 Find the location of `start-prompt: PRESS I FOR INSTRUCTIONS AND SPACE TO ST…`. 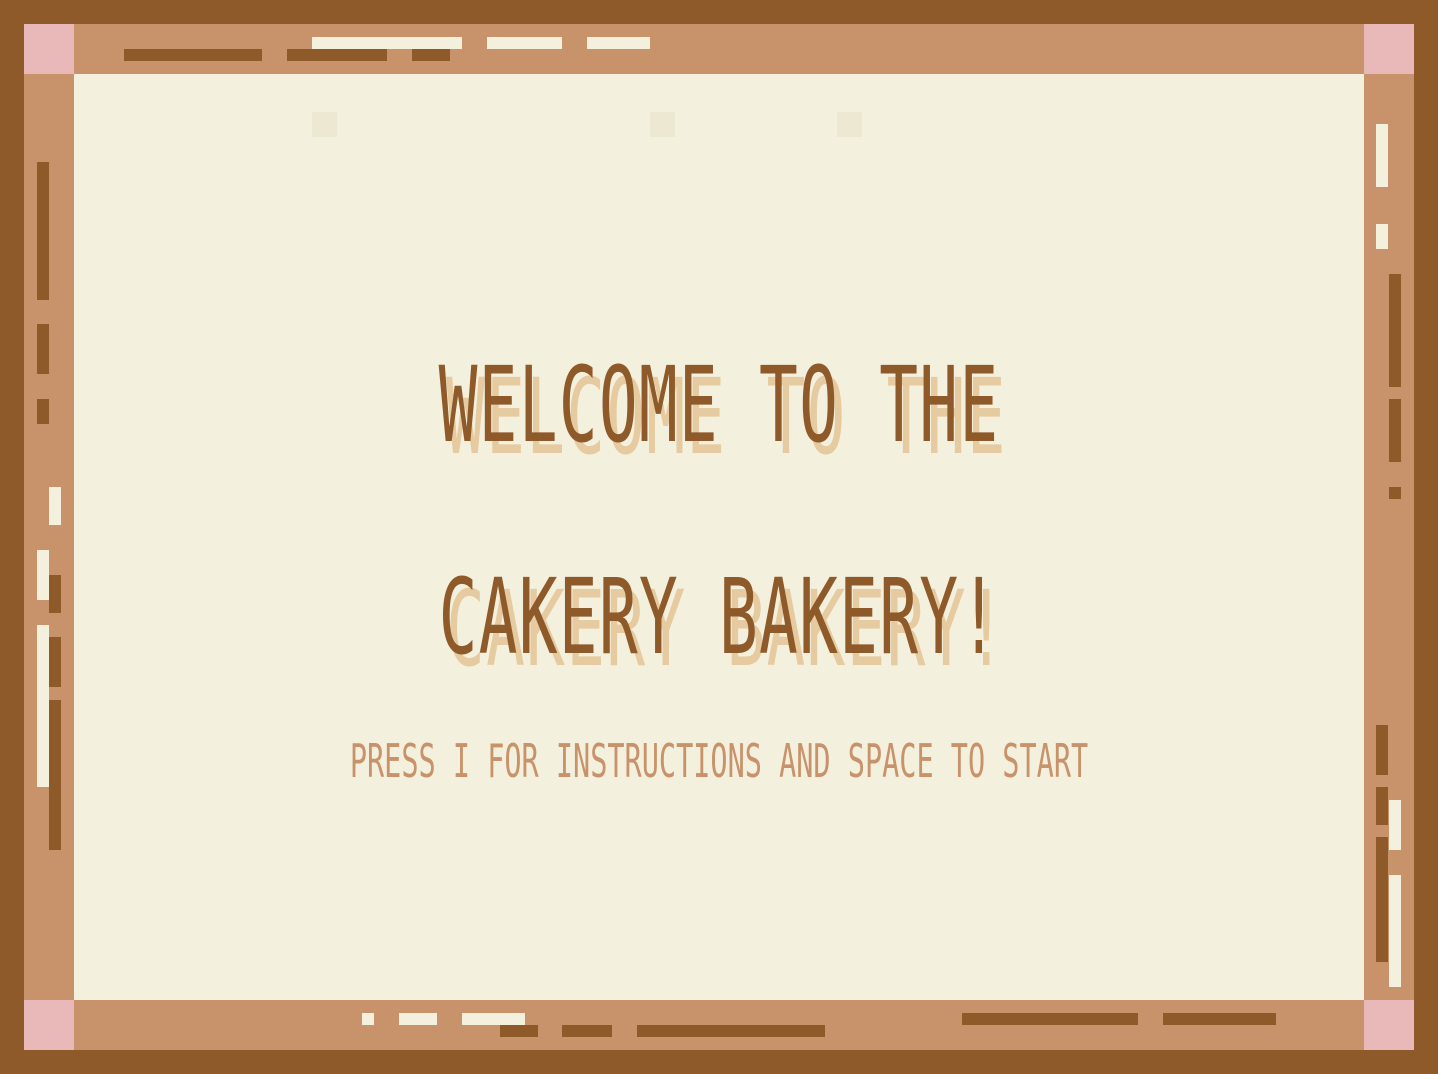

start-prompt: PRESS I FOR INSTRUCTIONS AND SPACE TO ST… is located at coordinates (719, 761).